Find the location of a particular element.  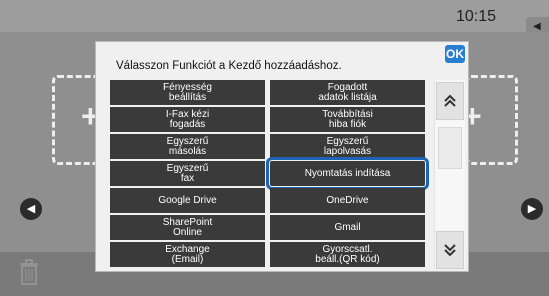

function-button-label: Nyomtatás indítása is located at coordinates (347, 173).